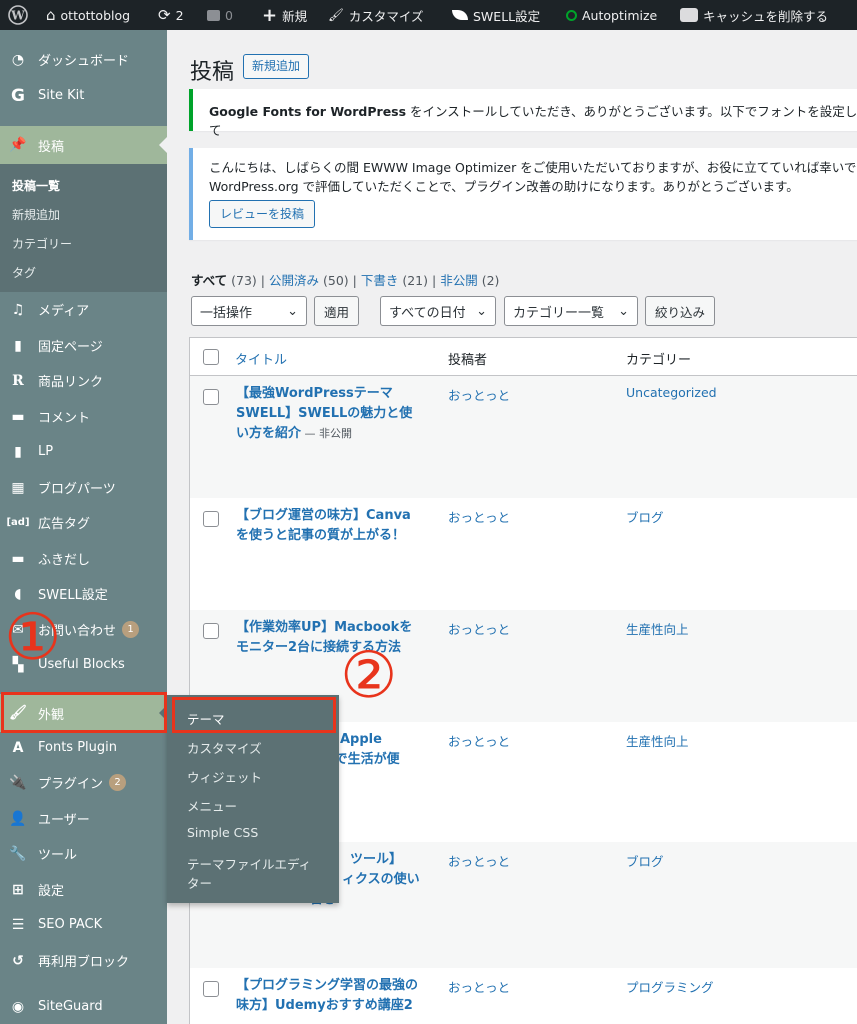  What do you see at coordinates (670, 986) in the screenshot?
I see `post-category-link: プログラミング` at bounding box center [670, 986].